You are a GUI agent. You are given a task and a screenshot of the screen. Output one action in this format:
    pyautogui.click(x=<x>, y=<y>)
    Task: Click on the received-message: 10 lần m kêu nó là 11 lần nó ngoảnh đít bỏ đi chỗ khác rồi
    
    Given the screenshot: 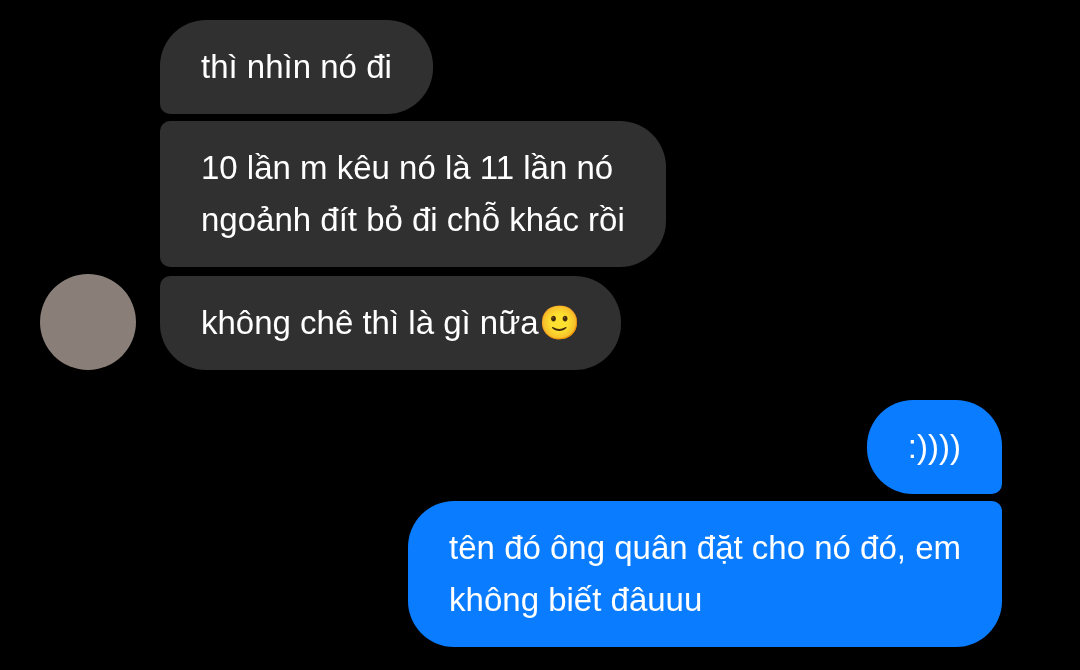 What is the action you would take?
    pyautogui.click(x=413, y=194)
    